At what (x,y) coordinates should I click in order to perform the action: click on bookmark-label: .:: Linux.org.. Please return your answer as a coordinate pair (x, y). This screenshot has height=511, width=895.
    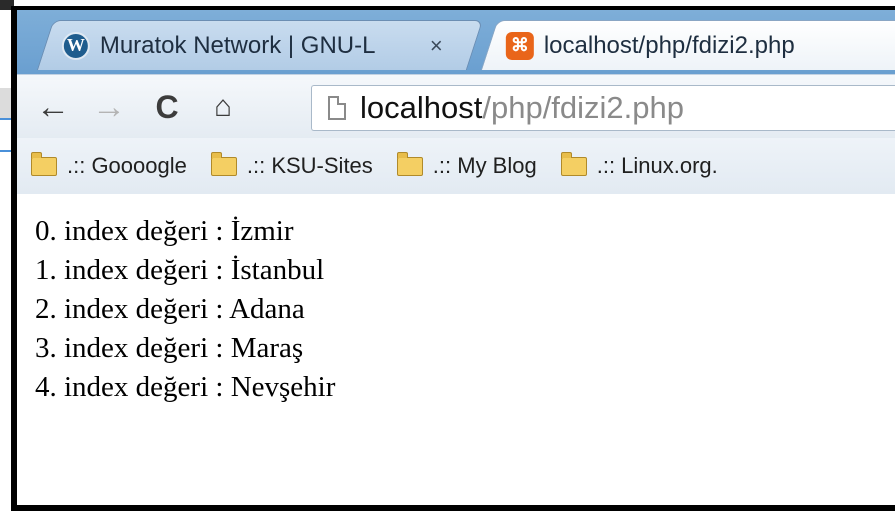
    Looking at the image, I should click on (657, 165).